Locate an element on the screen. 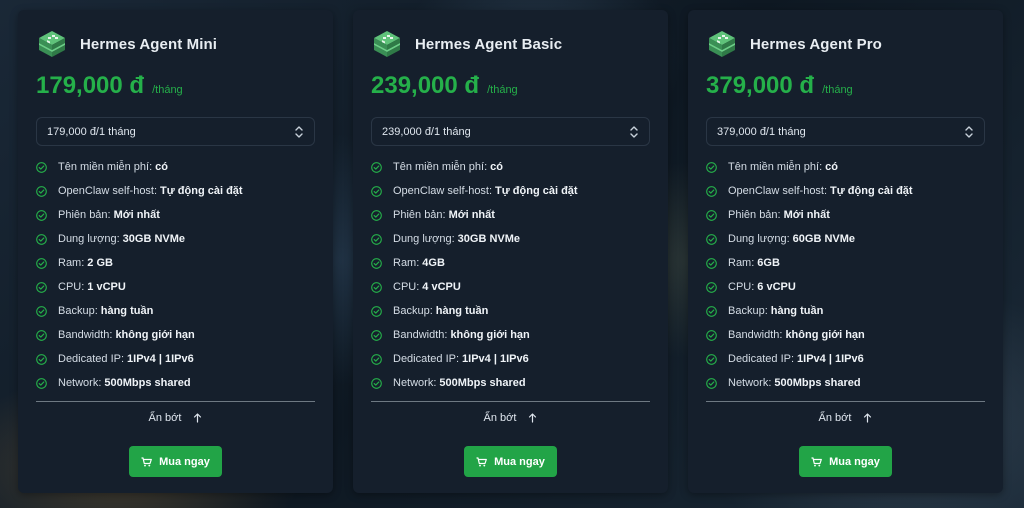 This screenshot has width=1024, height=508. feature-value: không giới hạn is located at coordinates (490, 335).